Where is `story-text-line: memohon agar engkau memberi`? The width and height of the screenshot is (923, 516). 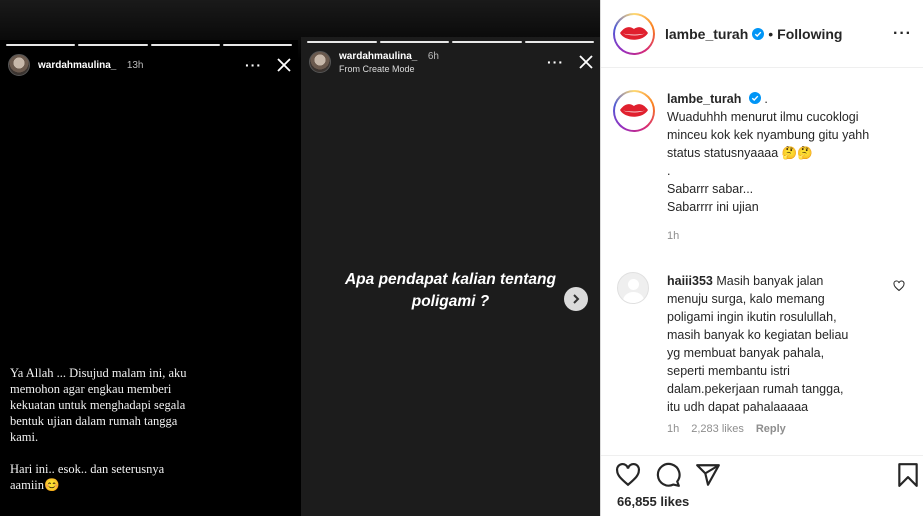 story-text-line: memohon agar engkau memberi is located at coordinates (91, 389).